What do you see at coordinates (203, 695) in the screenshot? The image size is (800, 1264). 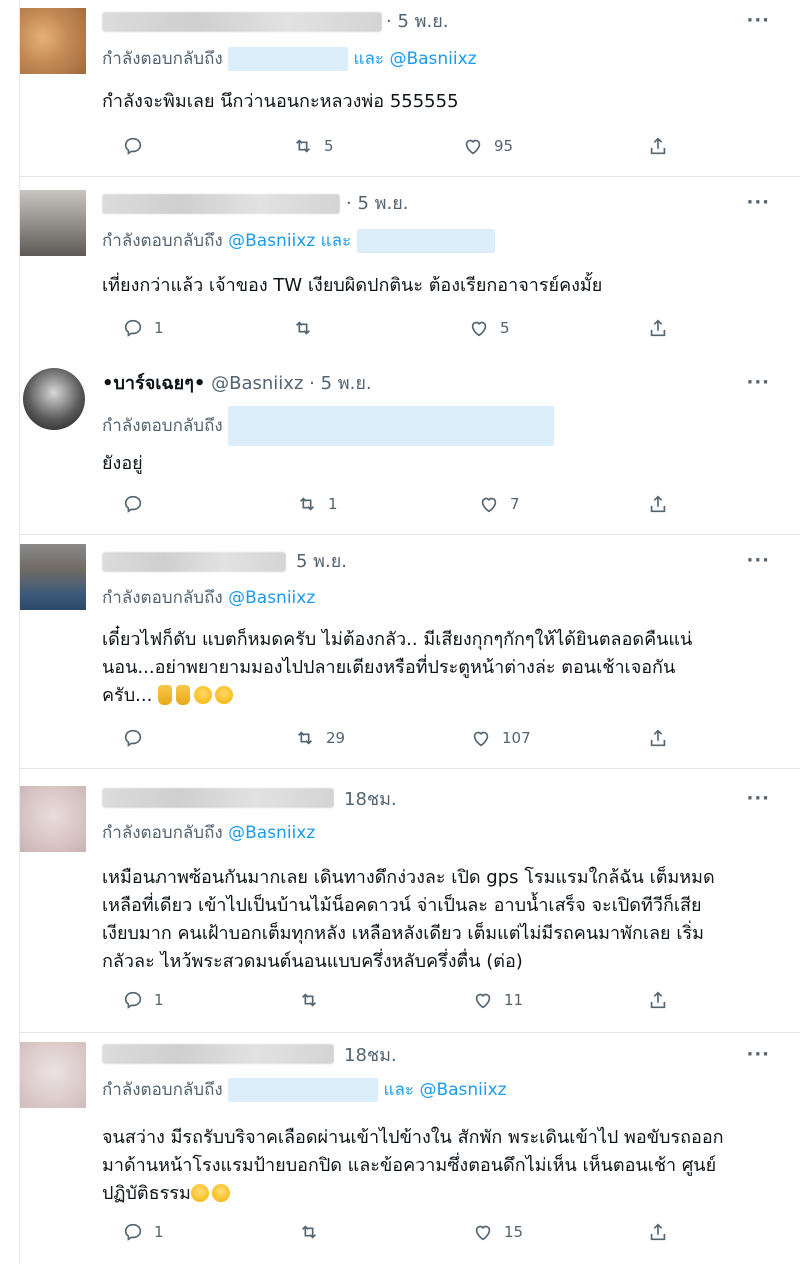 I see `grinning-face-emoji` at bounding box center [203, 695].